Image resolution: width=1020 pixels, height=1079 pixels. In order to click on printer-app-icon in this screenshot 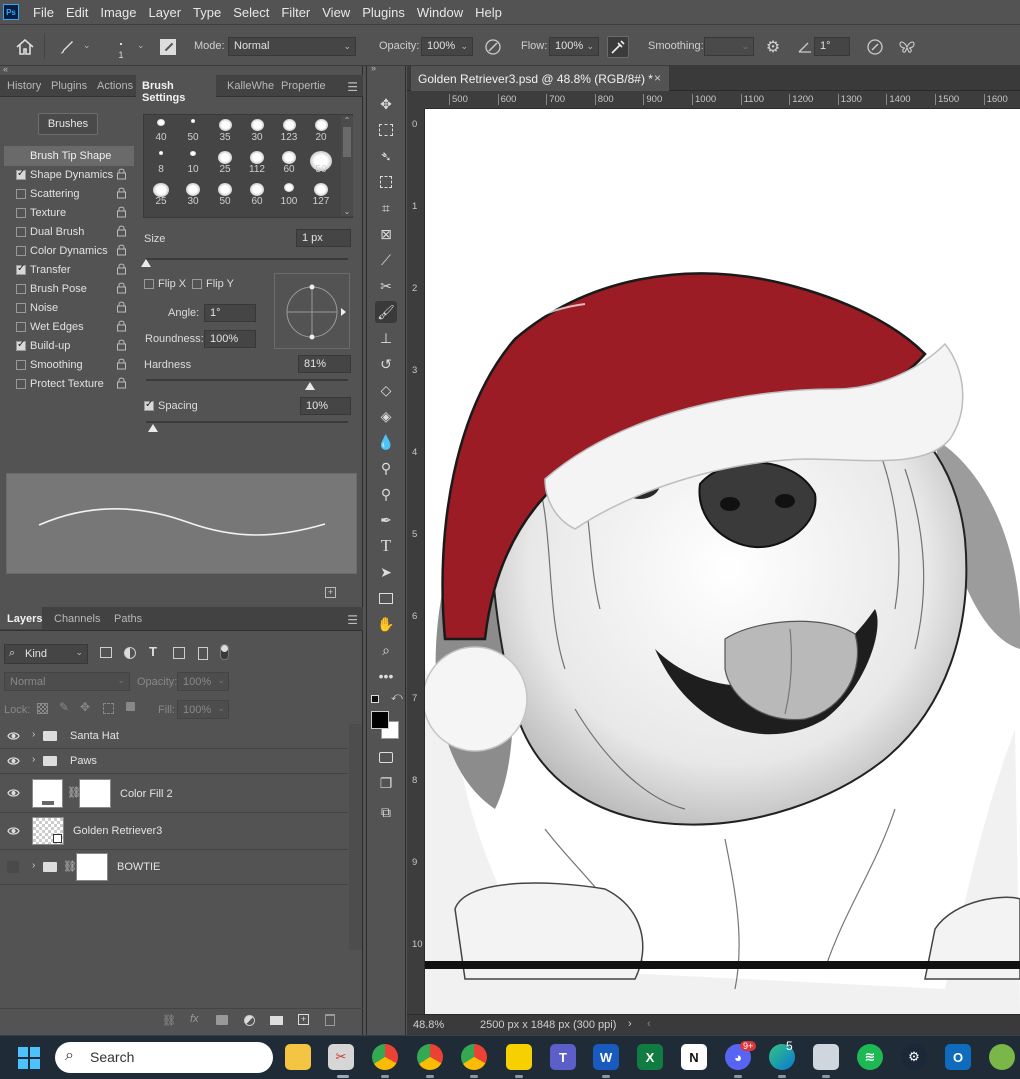, I will do `click(826, 1057)`.